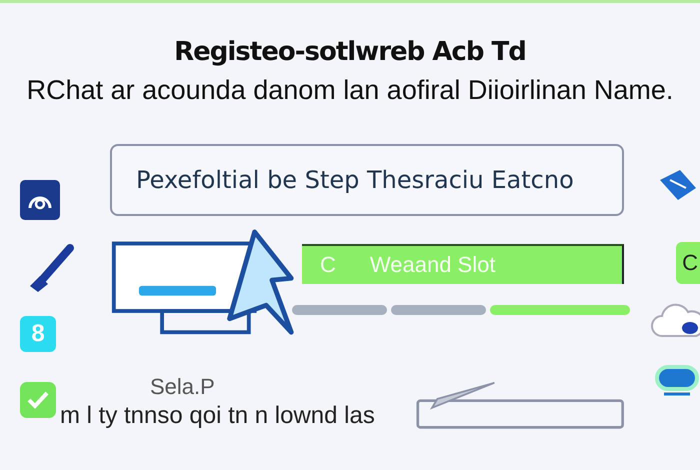  I want to click on bar-label: Weaand Slot, so click(433, 265).